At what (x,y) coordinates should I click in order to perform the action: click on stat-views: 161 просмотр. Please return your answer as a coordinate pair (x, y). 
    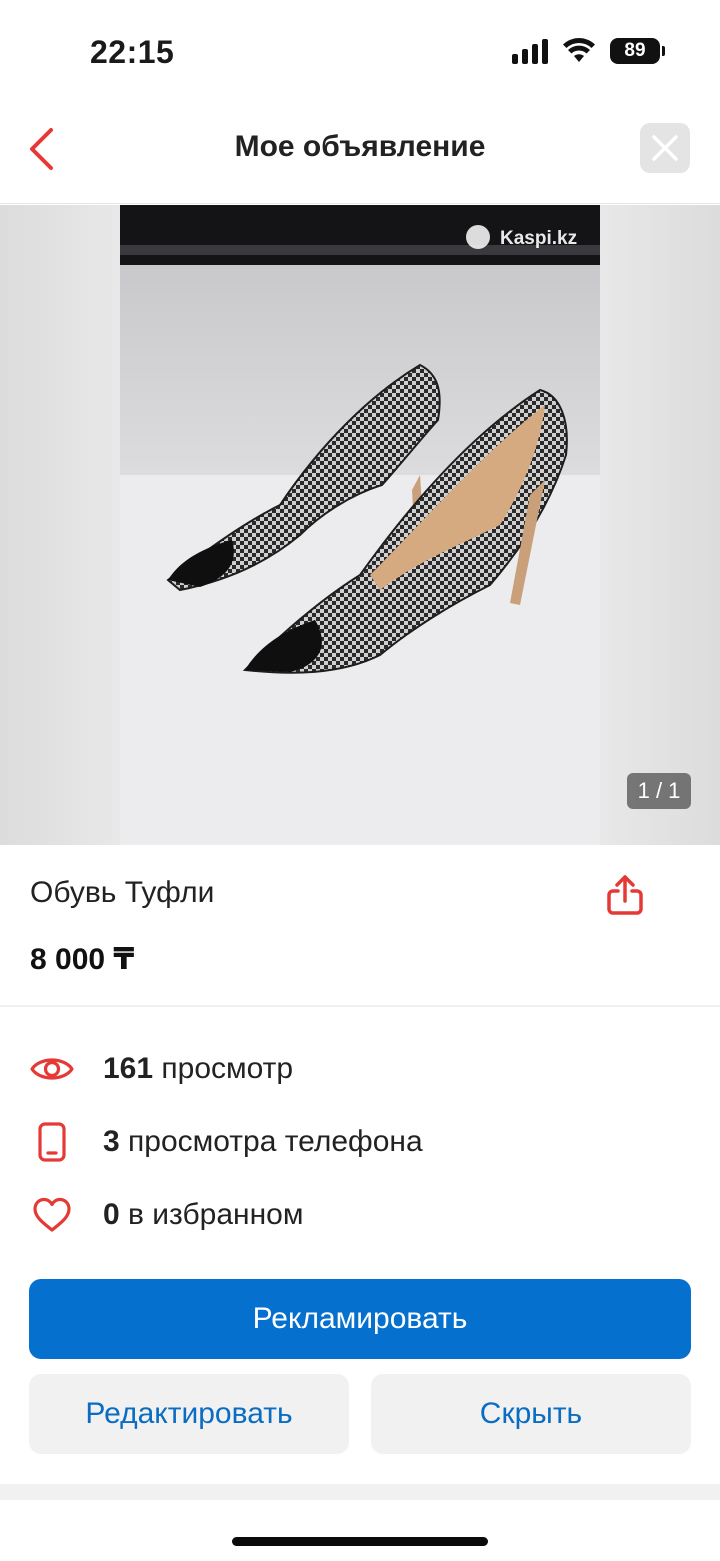
    Looking at the image, I should click on (360, 1069).